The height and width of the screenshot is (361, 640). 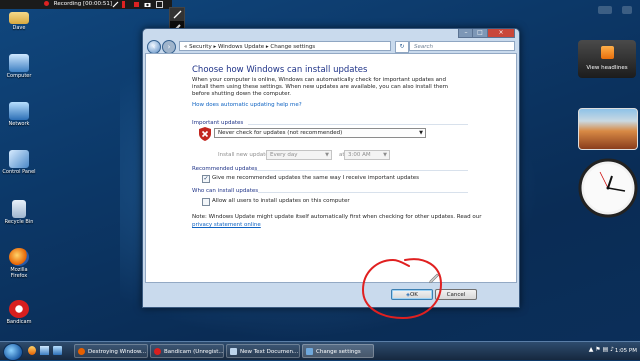 I want to click on taskbar-clock: 1:05 PM, so click(x=626, y=351).